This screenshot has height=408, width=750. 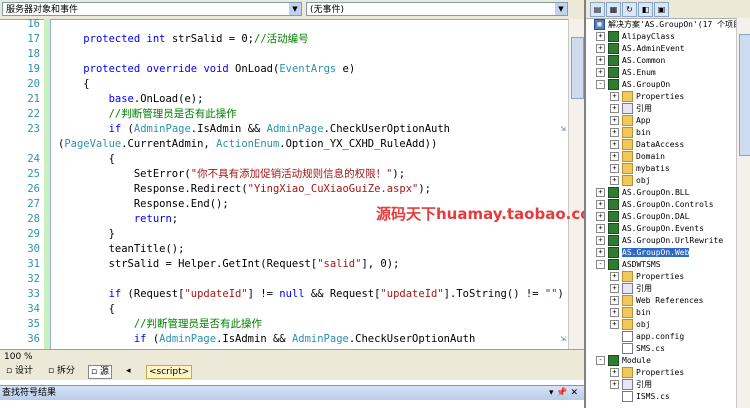 What do you see at coordinates (629, 9) in the screenshot?
I see `refresh-icon: ↻` at bounding box center [629, 9].